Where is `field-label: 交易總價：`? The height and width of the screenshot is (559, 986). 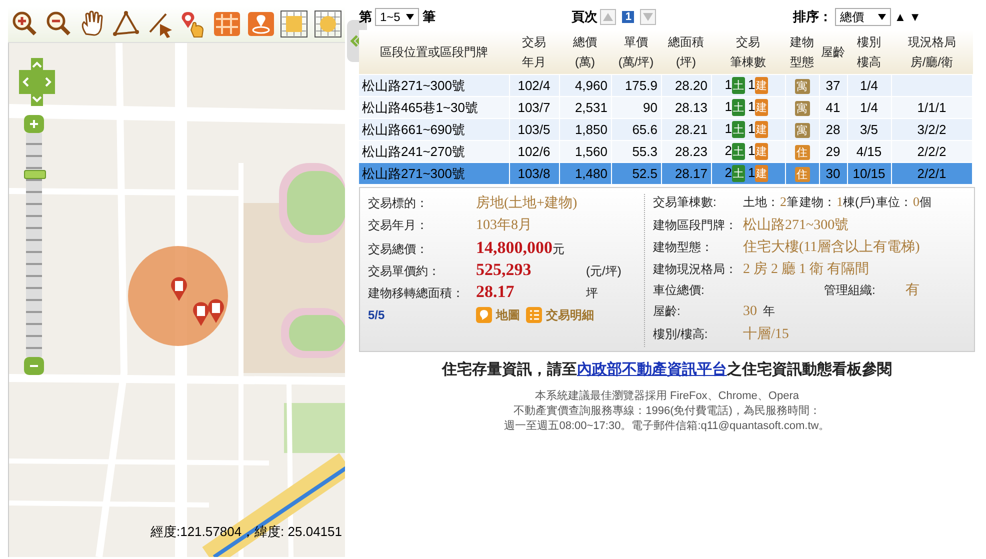
field-label: 交易總價： is located at coordinates (398, 249).